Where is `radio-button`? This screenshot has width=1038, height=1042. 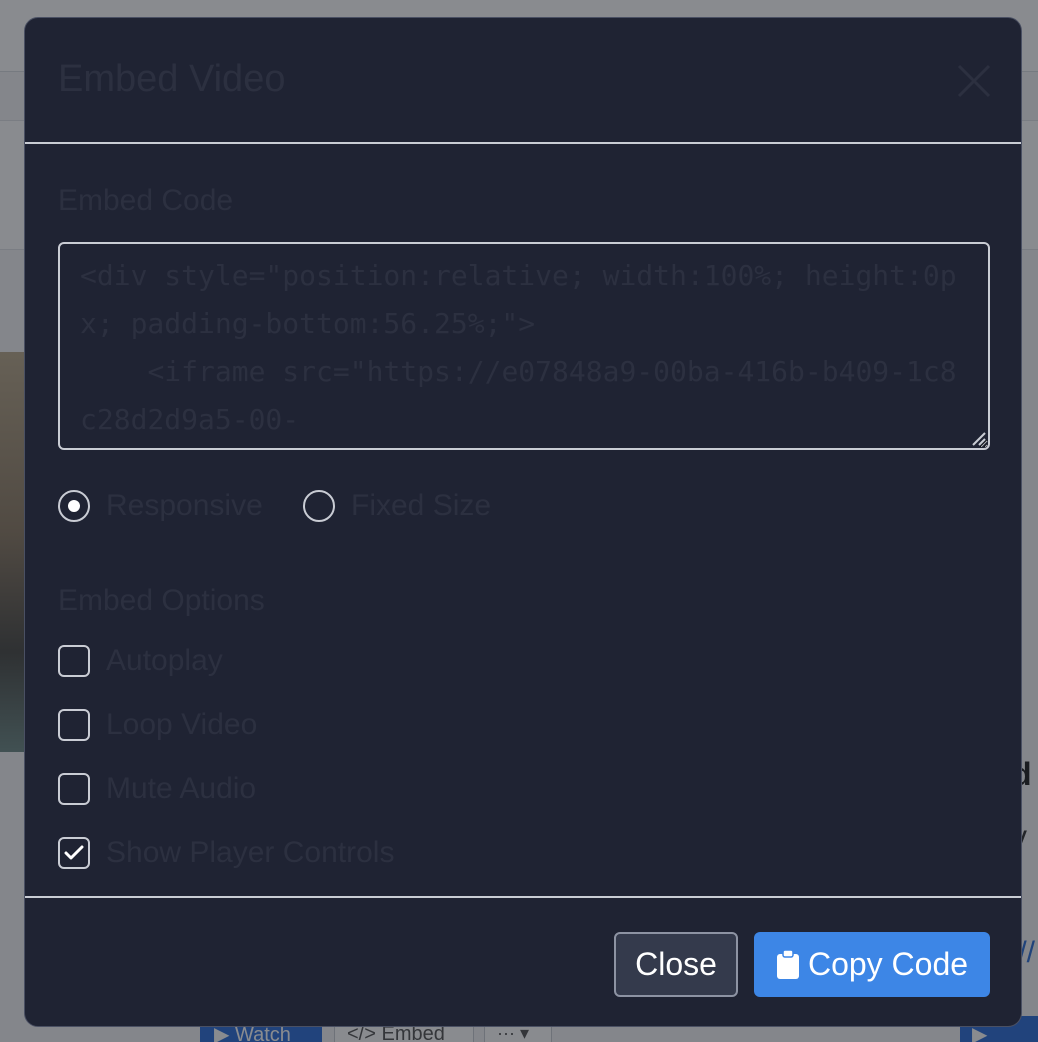 radio-button is located at coordinates (319, 506).